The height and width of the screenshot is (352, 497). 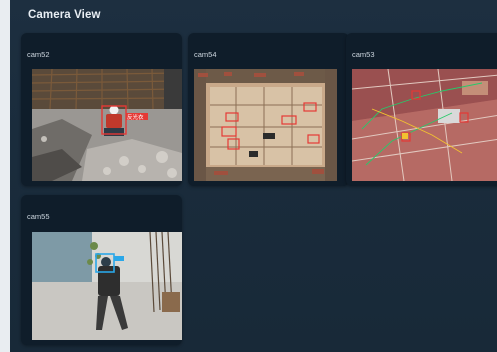 I want to click on camera-label: cam54, so click(x=205, y=54).